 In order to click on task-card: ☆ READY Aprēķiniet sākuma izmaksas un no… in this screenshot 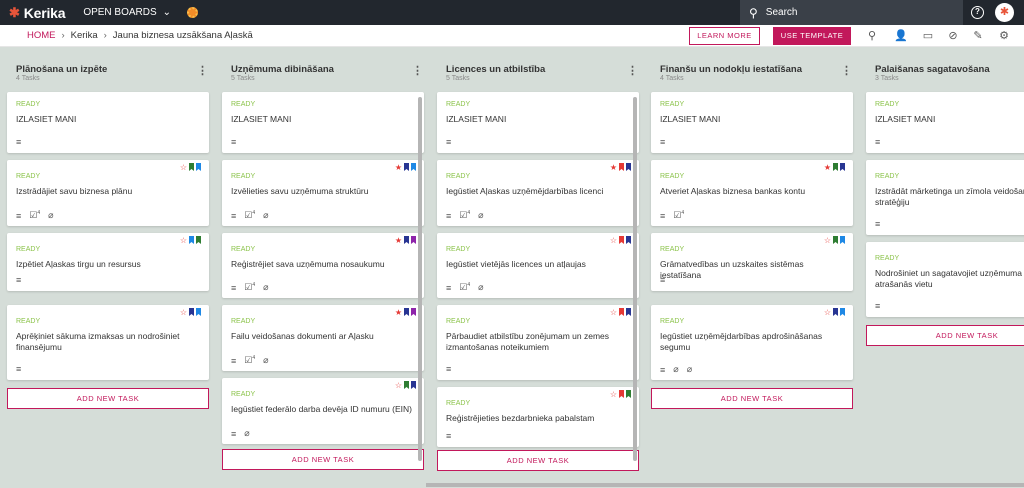, I will do `click(108, 342)`.